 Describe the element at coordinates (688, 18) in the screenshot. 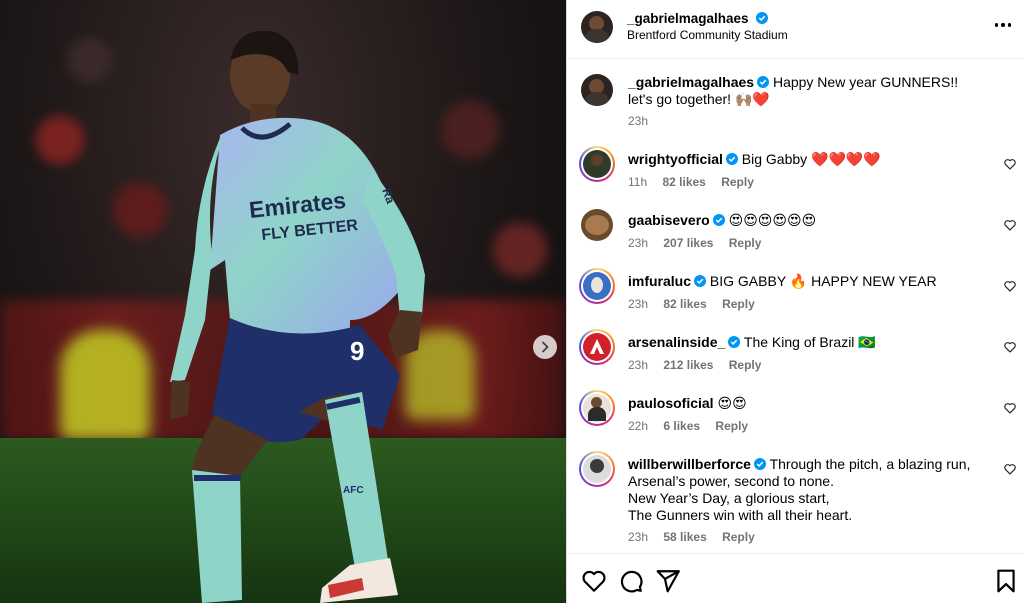

I see `author-username: _gabrielmagalhaes` at that location.